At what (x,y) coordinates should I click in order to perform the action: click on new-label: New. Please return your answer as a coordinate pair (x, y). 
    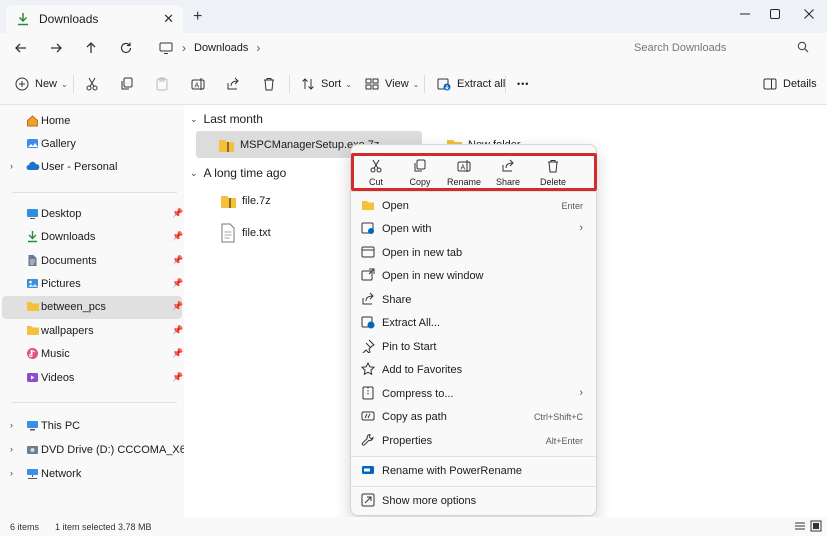
    Looking at the image, I should click on (46, 84).